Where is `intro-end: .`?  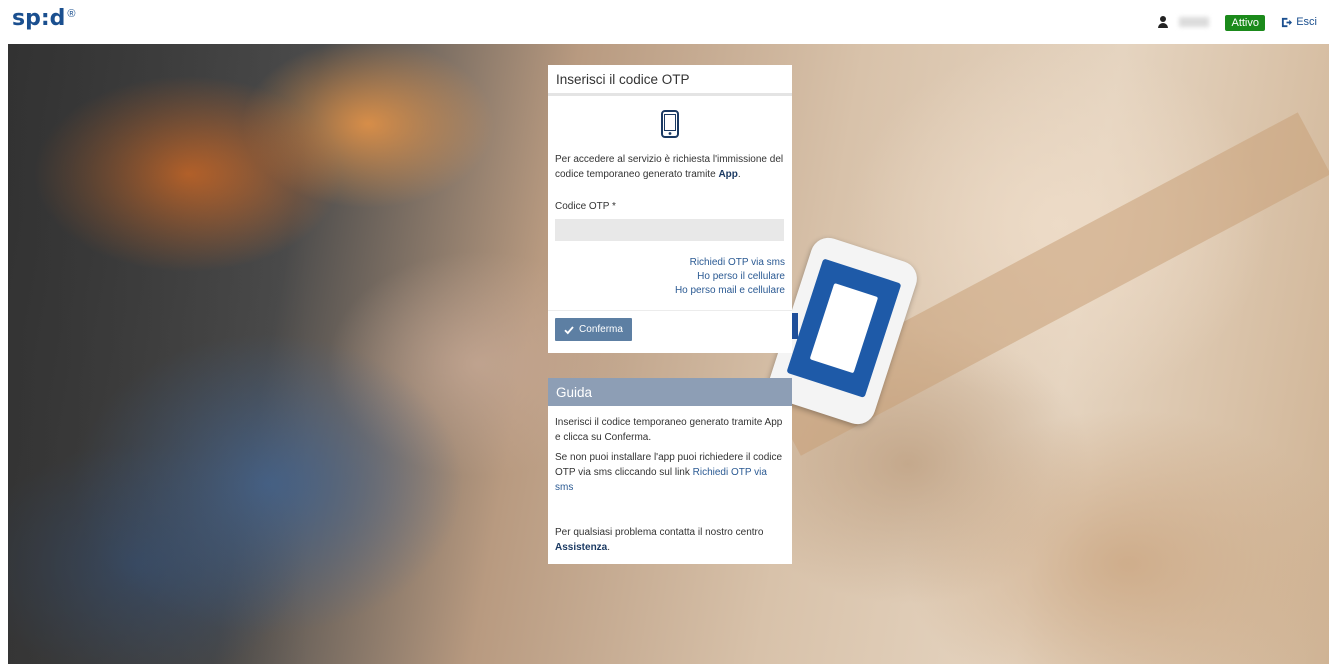 intro-end: . is located at coordinates (739, 174).